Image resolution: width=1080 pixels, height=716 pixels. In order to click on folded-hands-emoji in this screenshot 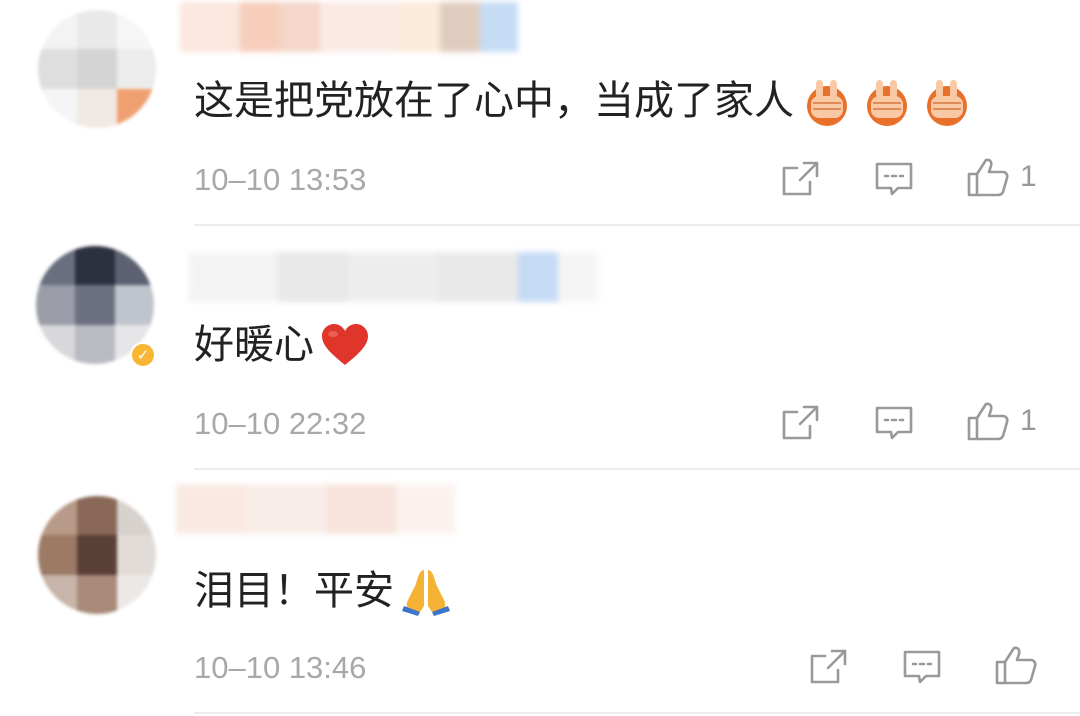, I will do `click(426, 591)`.